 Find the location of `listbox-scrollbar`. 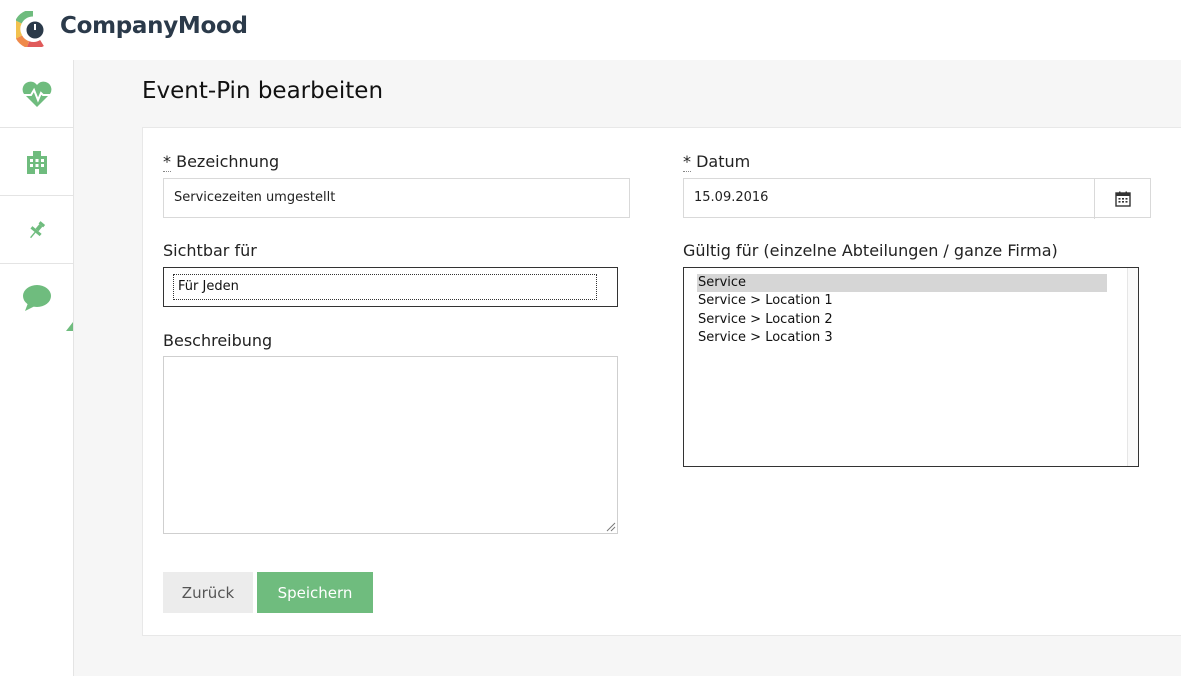

listbox-scrollbar is located at coordinates (1132, 367).